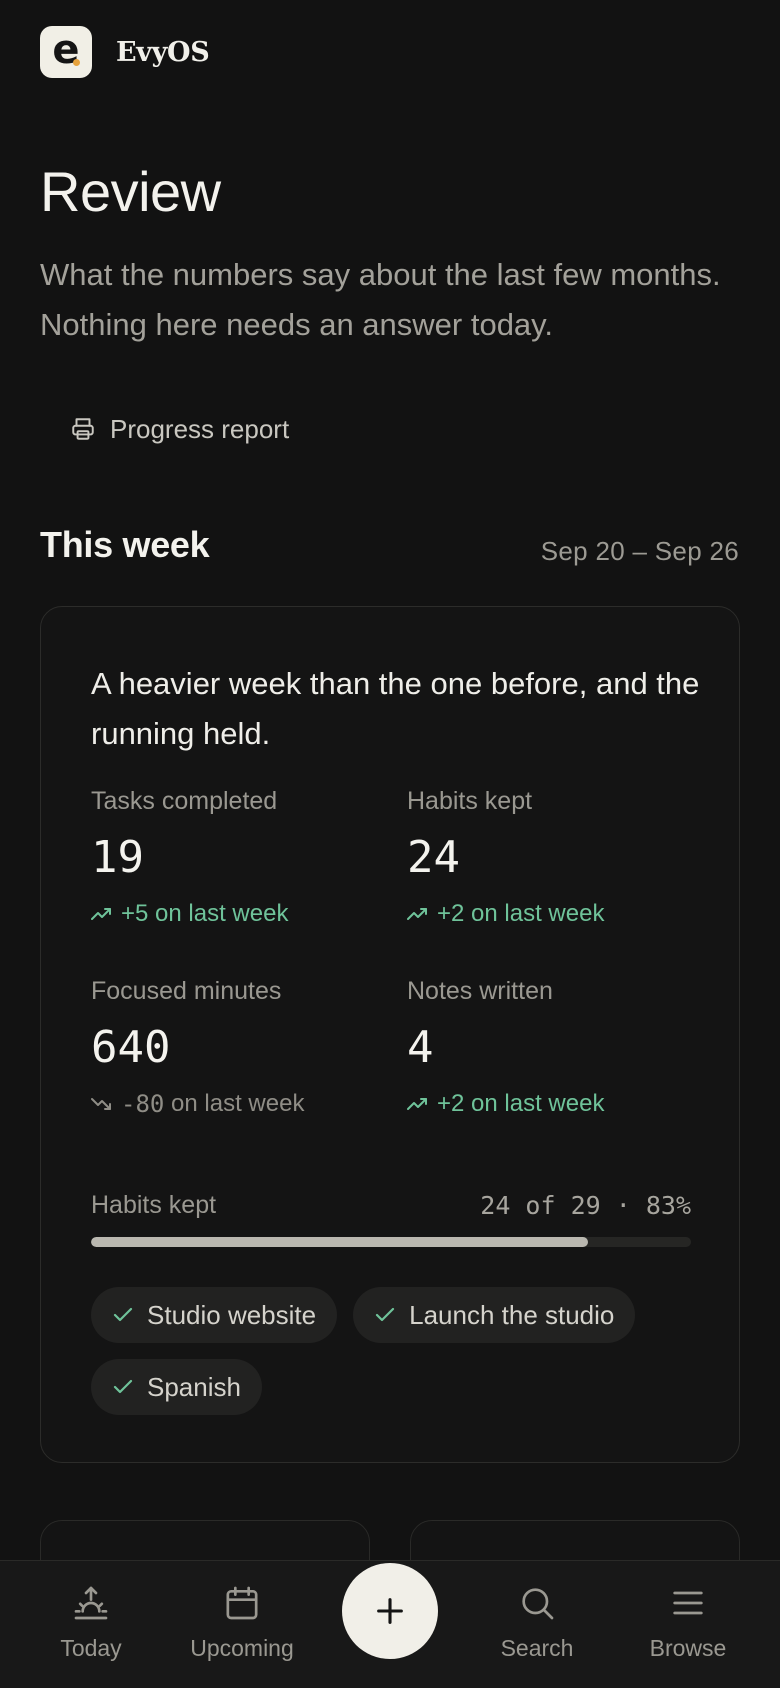 The width and height of the screenshot is (780, 1688). I want to click on chip-launch-the-studio: Launch the studio, so click(494, 1315).